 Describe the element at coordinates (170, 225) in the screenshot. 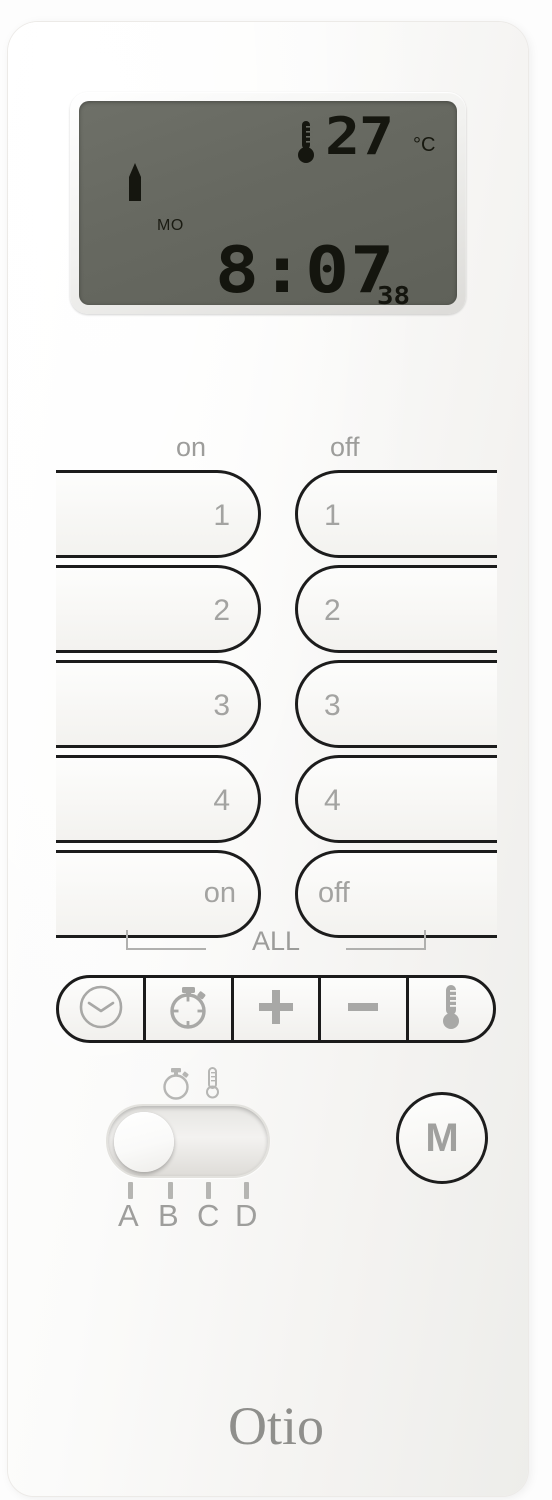

I see `lcd-day-indicator: MO` at that location.